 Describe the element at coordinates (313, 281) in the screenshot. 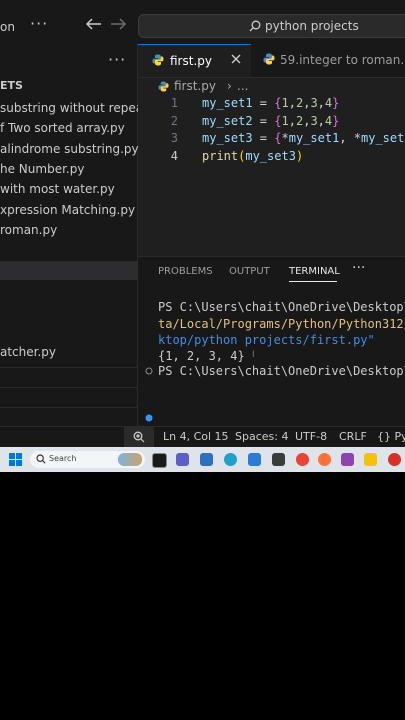

I see `active-tab-underline` at that location.